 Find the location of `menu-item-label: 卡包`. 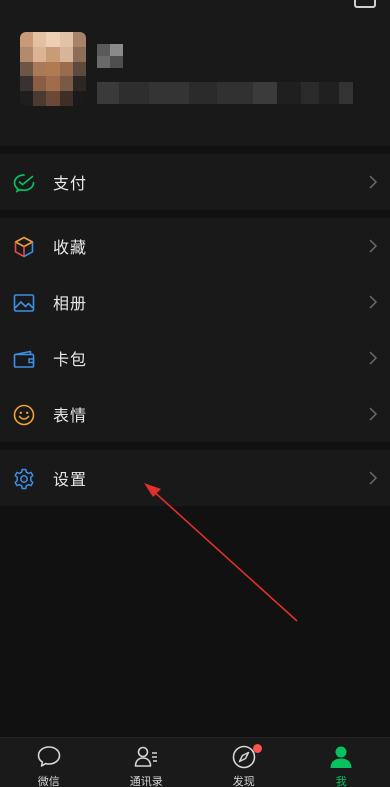

menu-item-label: 卡包 is located at coordinates (70, 359).